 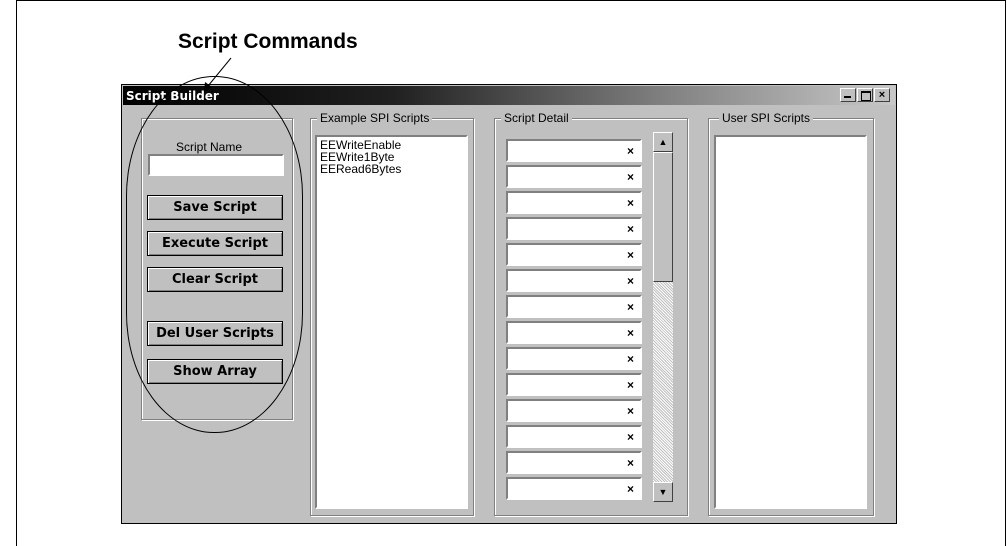 What do you see at coordinates (790, 322) in the screenshot?
I see `user-scripts-list` at bounding box center [790, 322].